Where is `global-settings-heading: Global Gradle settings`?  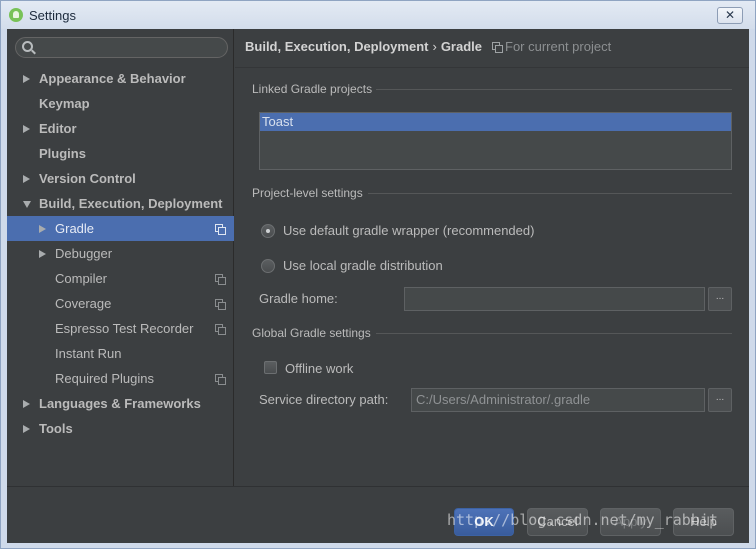 global-settings-heading: Global Gradle settings is located at coordinates (311, 333).